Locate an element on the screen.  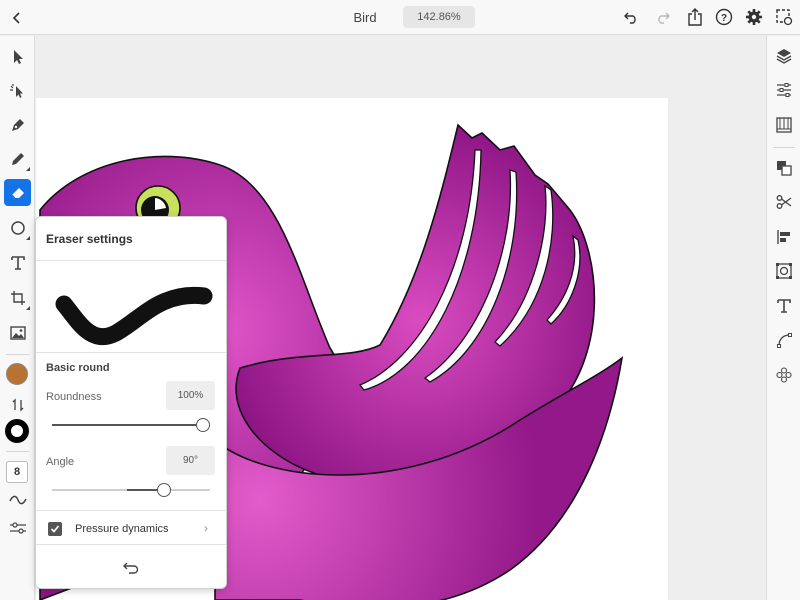
roundness-label: Roundness is located at coordinates (74, 397).